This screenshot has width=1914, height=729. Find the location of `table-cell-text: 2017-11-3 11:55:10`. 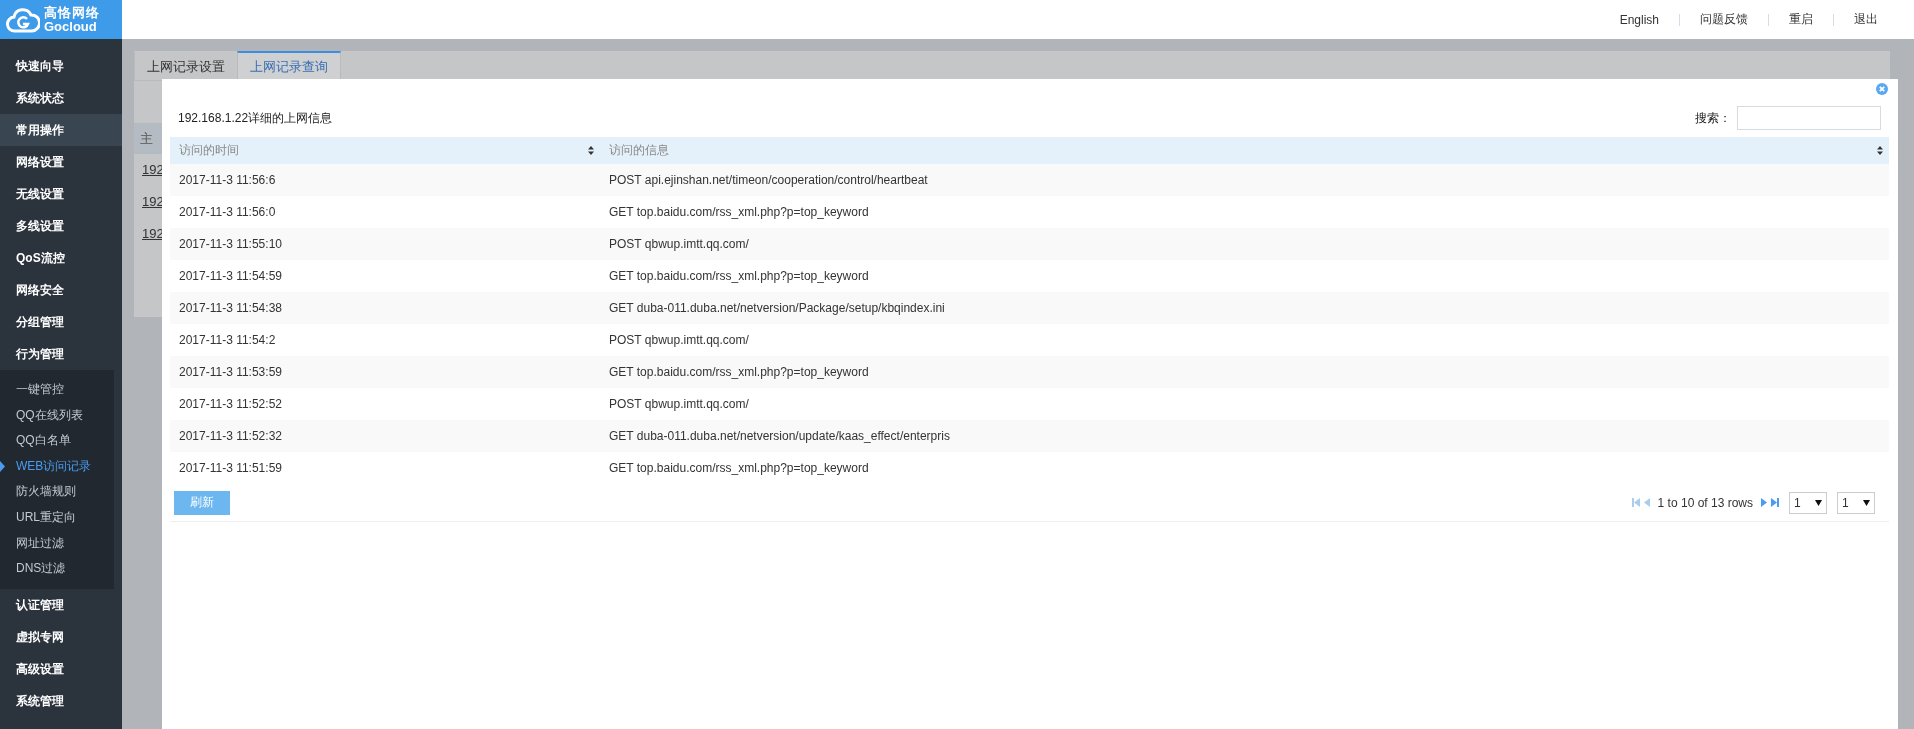

table-cell-text: 2017-11-3 11:55:10 is located at coordinates (230, 244).